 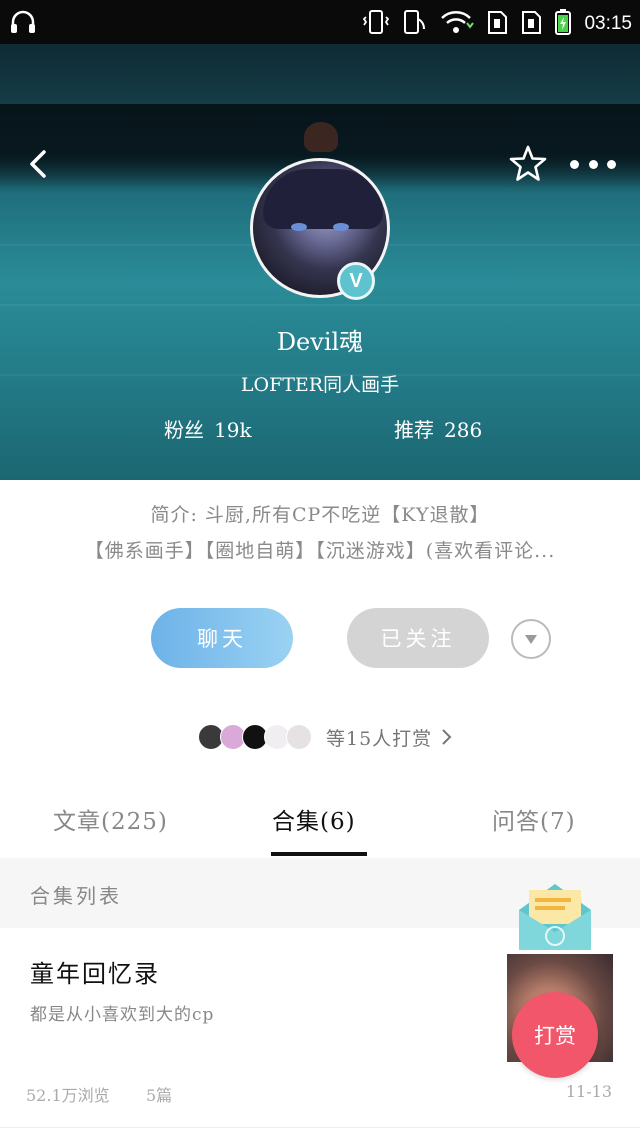 What do you see at coordinates (76, 896) in the screenshot?
I see `section-title: 合集列表` at bounding box center [76, 896].